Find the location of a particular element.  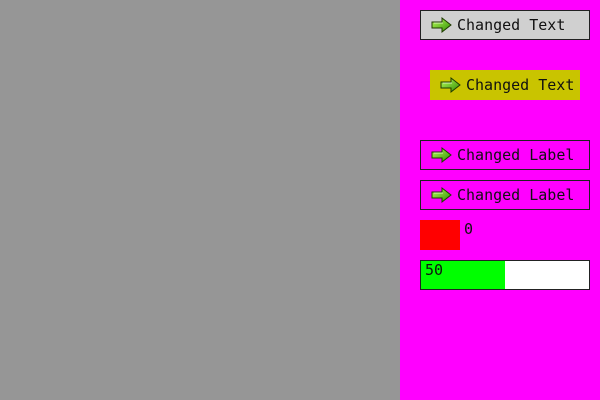

changed-label-button-1: Changed Label is located at coordinates (505, 155).